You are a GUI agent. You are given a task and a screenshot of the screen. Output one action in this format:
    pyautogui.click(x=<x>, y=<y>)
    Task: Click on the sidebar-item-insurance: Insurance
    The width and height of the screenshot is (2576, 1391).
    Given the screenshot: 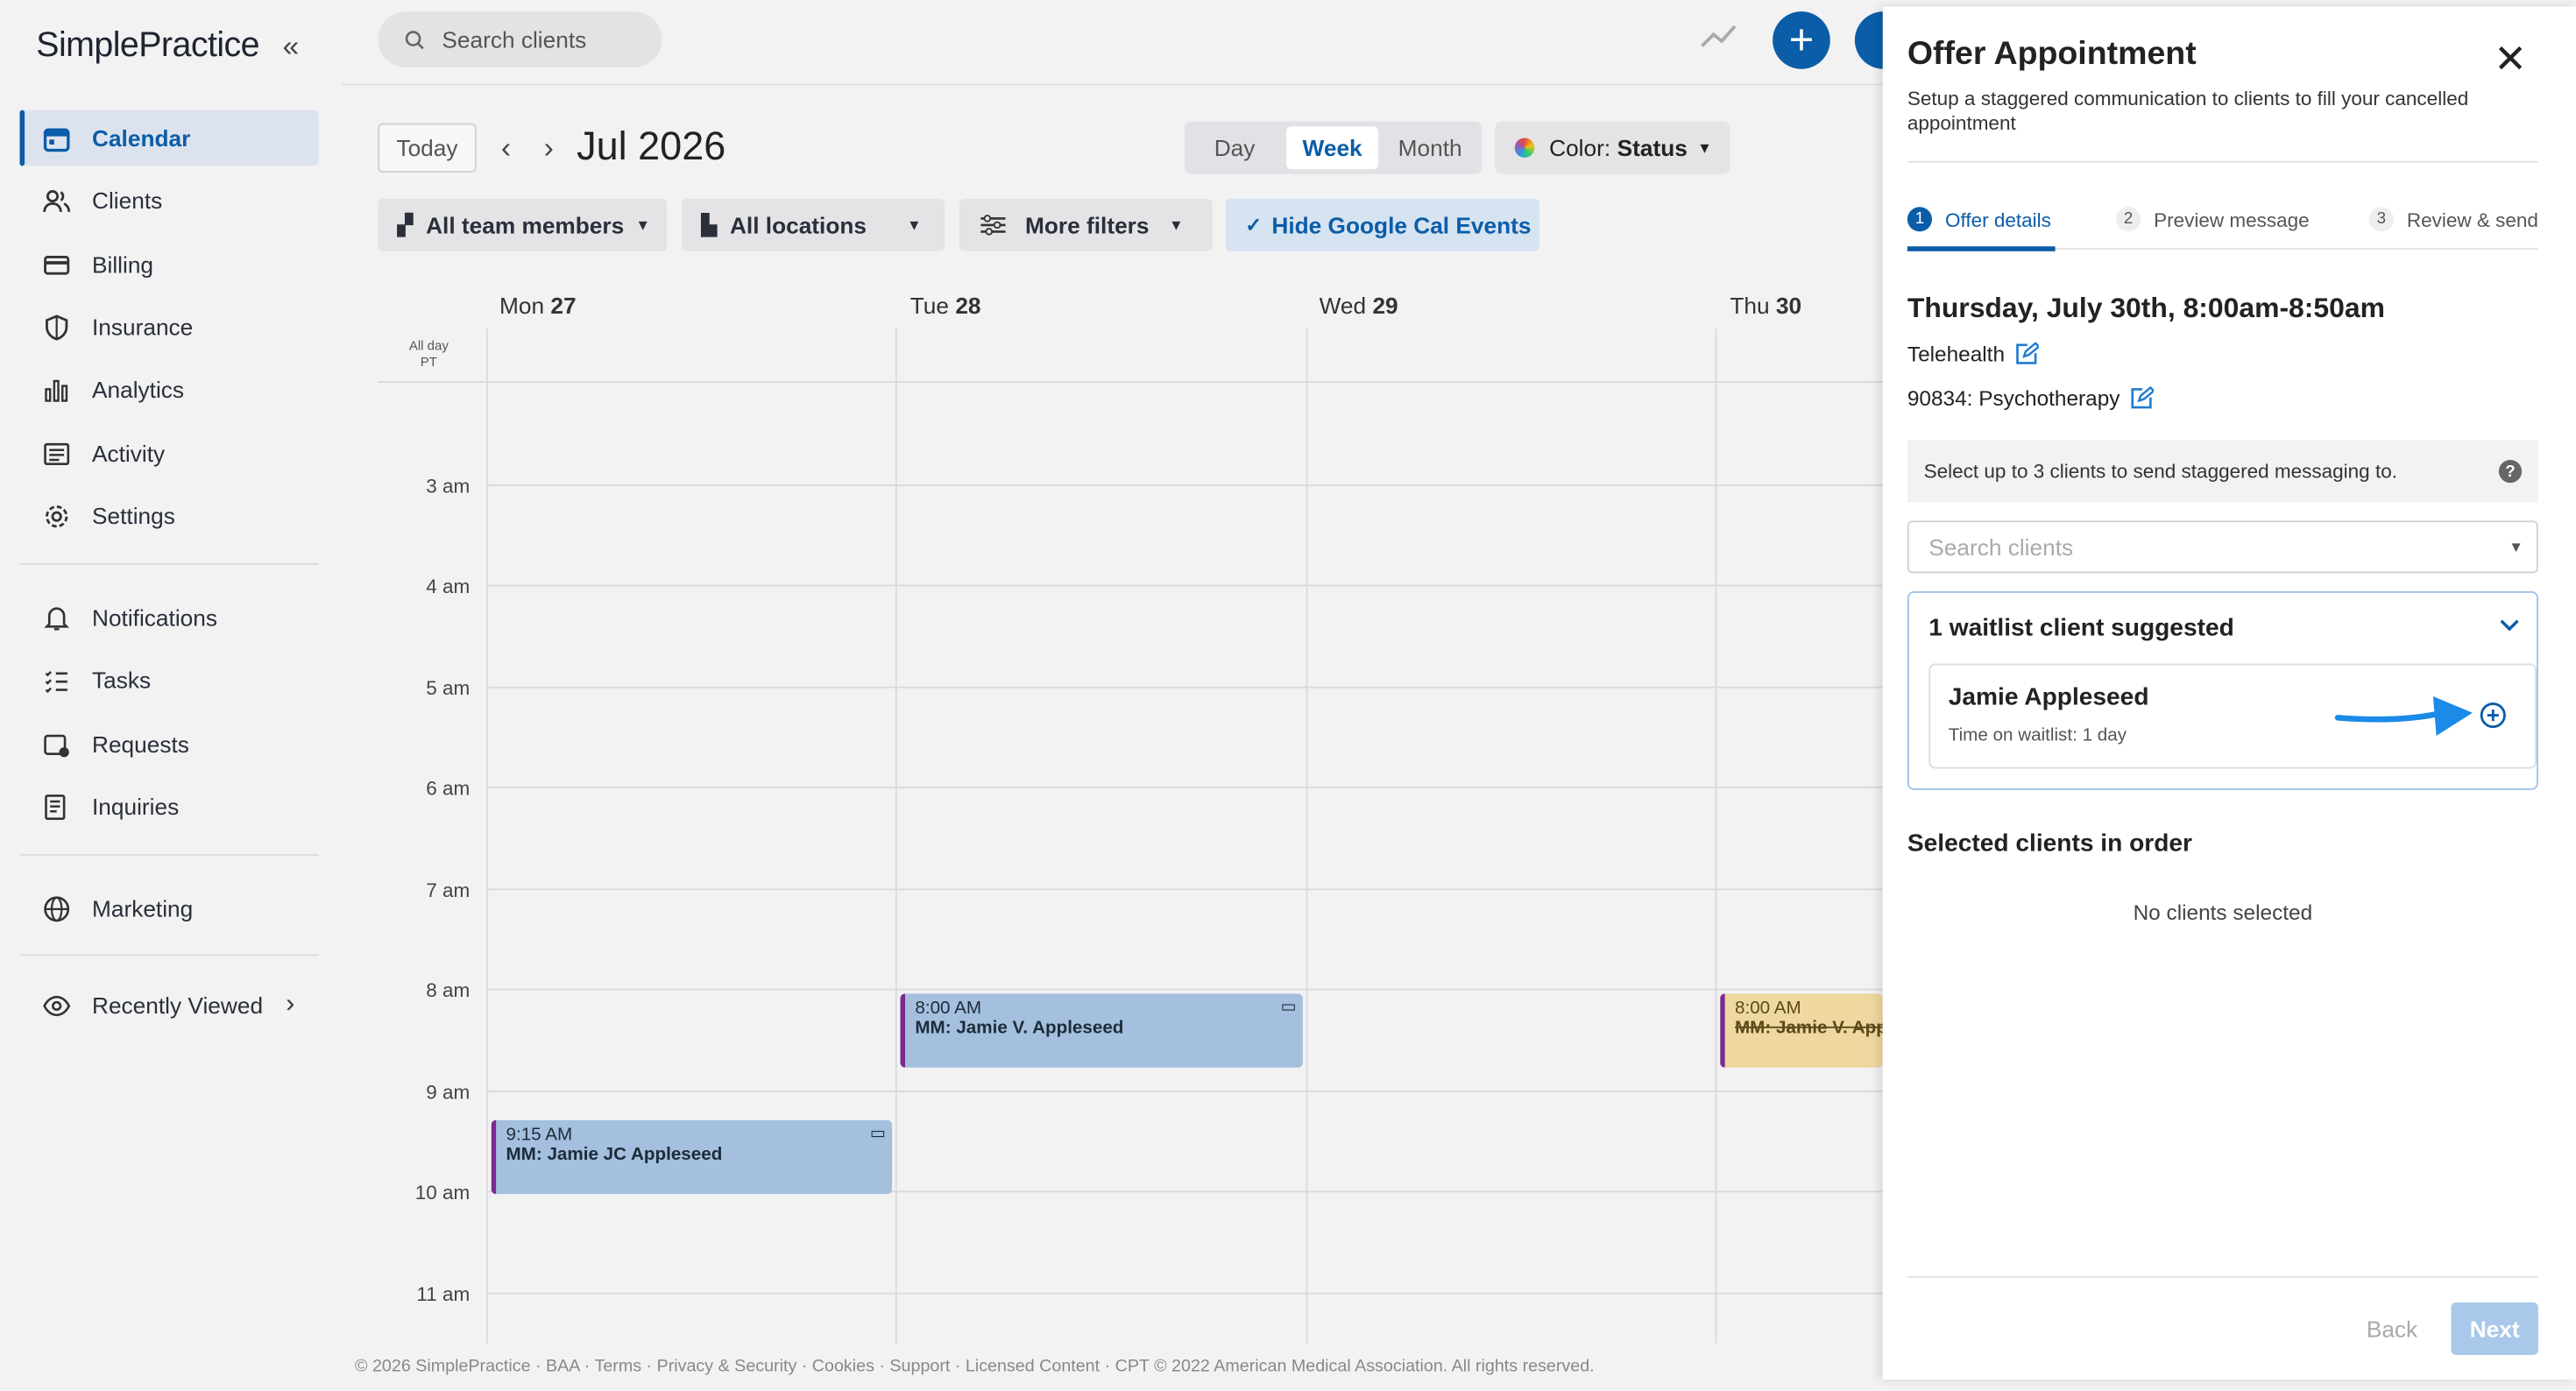 What is the action you would take?
    pyautogui.click(x=169, y=327)
    